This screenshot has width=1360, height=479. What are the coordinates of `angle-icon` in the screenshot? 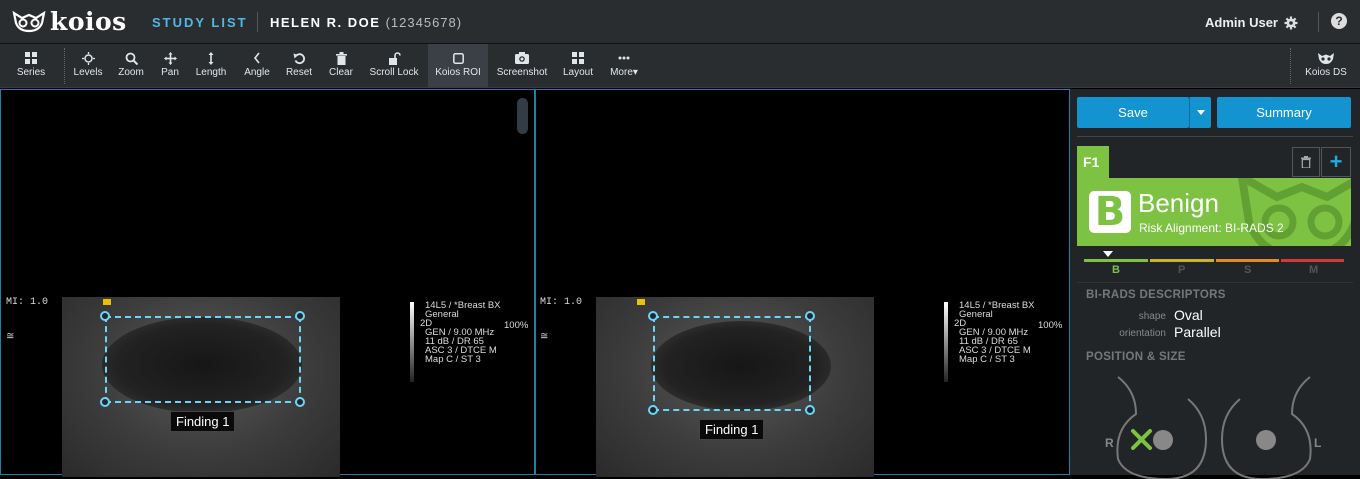 It's located at (256, 58).